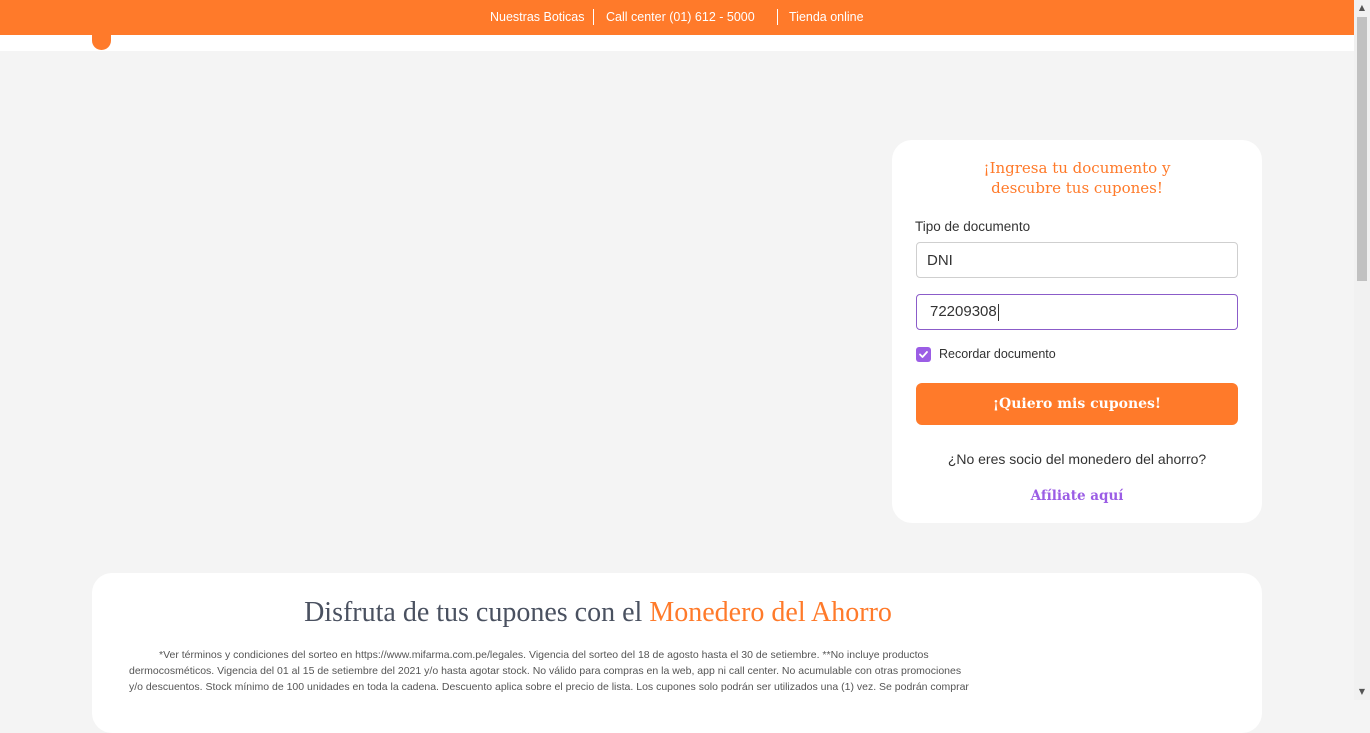 The image size is (1370, 733). Describe the element at coordinates (1362, 8) in the screenshot. I see `scroll-up-arrow-icon: ▲` at that location.